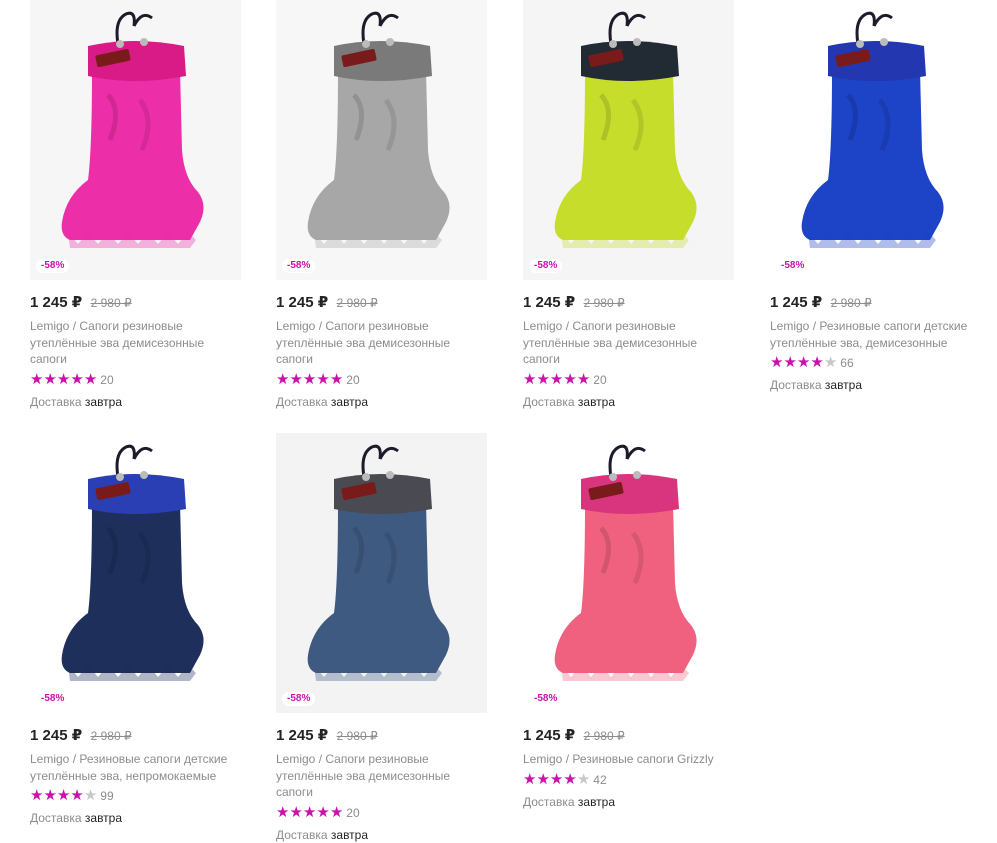 The height and width of the screenshot is (843, 997). What do you see at coordinates (628, 779) in the screenshot?
I see `rating: ★★★★★ 42` at bounding box center [628, 779].